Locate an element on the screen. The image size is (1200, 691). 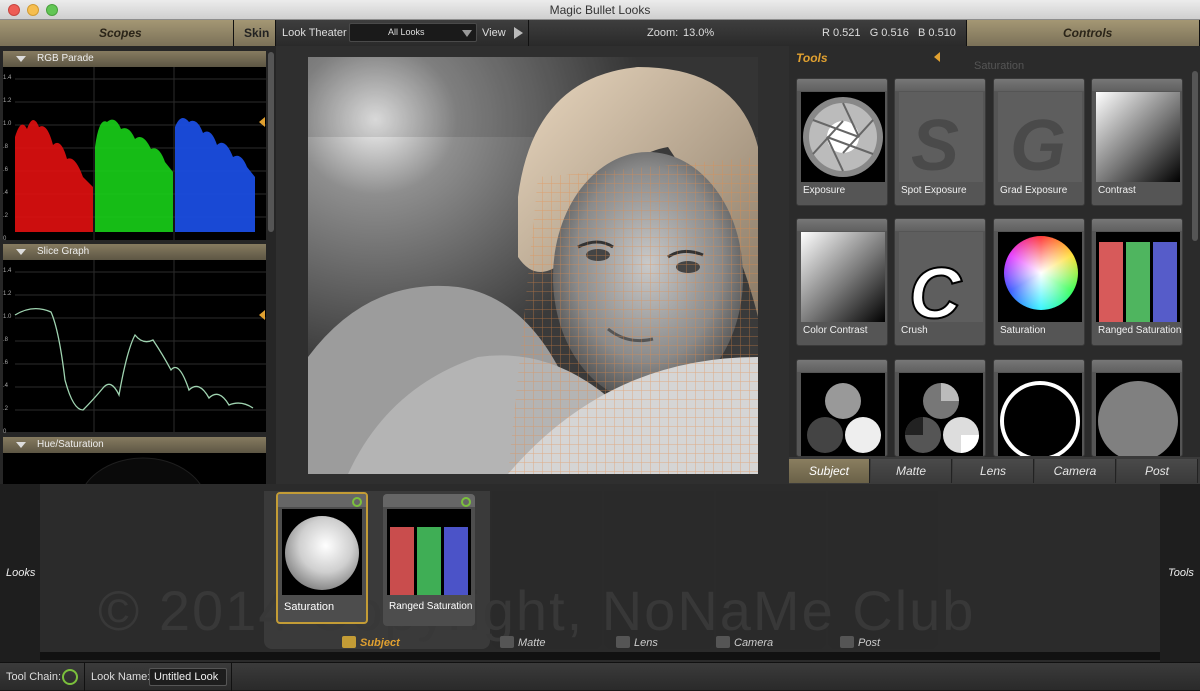
gray-disc-icon is located at coordinates (1138, 414).